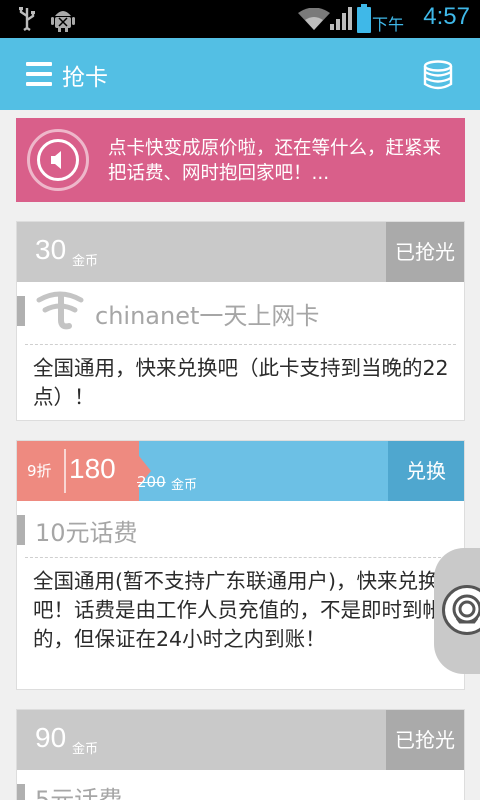  What do you see at coordinates (240, 740) in the screenshot?
I see `card-header: 90 金币 已抢光` at bounding box center [240, 740].